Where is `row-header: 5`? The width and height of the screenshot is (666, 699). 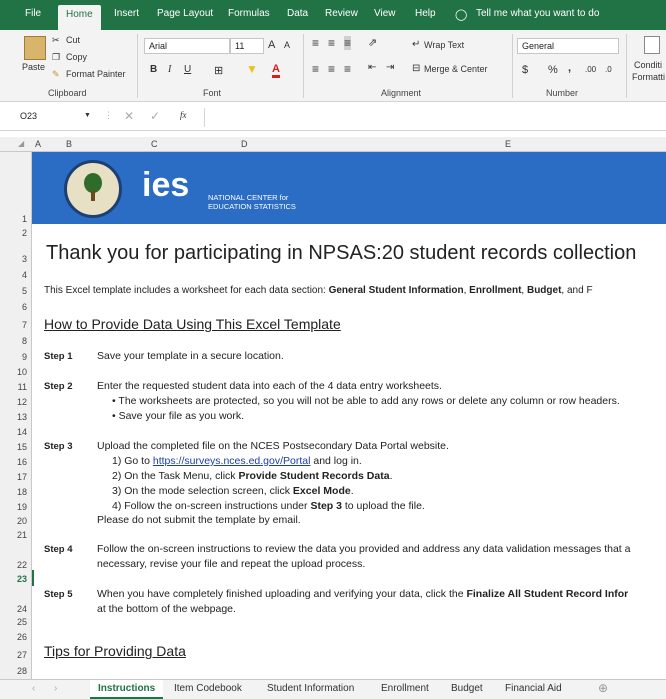
row-header: 5 is located at coordinates (24, 291).